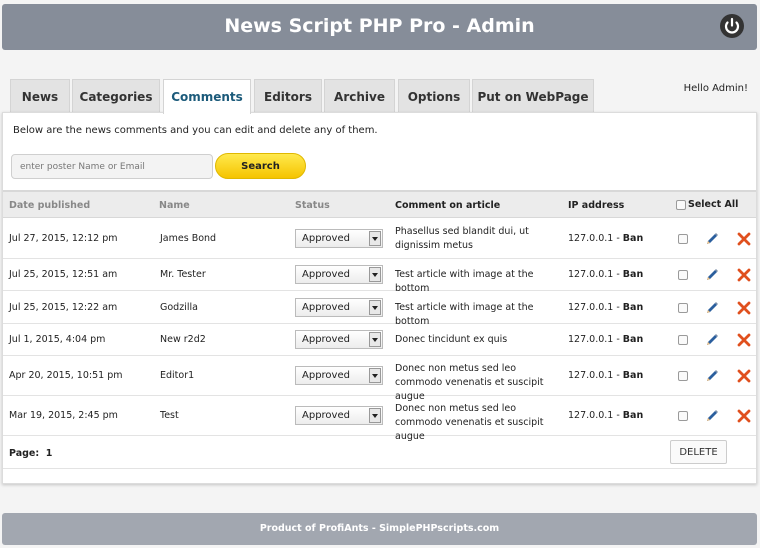 This screenshot has width=760, height=548. I want to click on col-date: Date published, so click(49, 205).